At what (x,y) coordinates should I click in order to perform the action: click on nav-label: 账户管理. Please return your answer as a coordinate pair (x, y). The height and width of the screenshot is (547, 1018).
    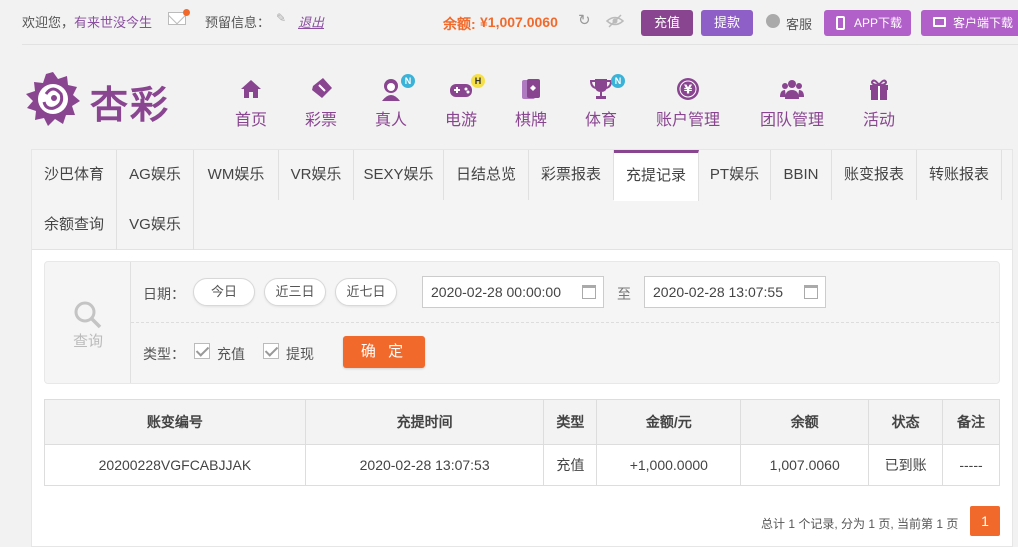
    Looking at the image, I should click on (687, 120).